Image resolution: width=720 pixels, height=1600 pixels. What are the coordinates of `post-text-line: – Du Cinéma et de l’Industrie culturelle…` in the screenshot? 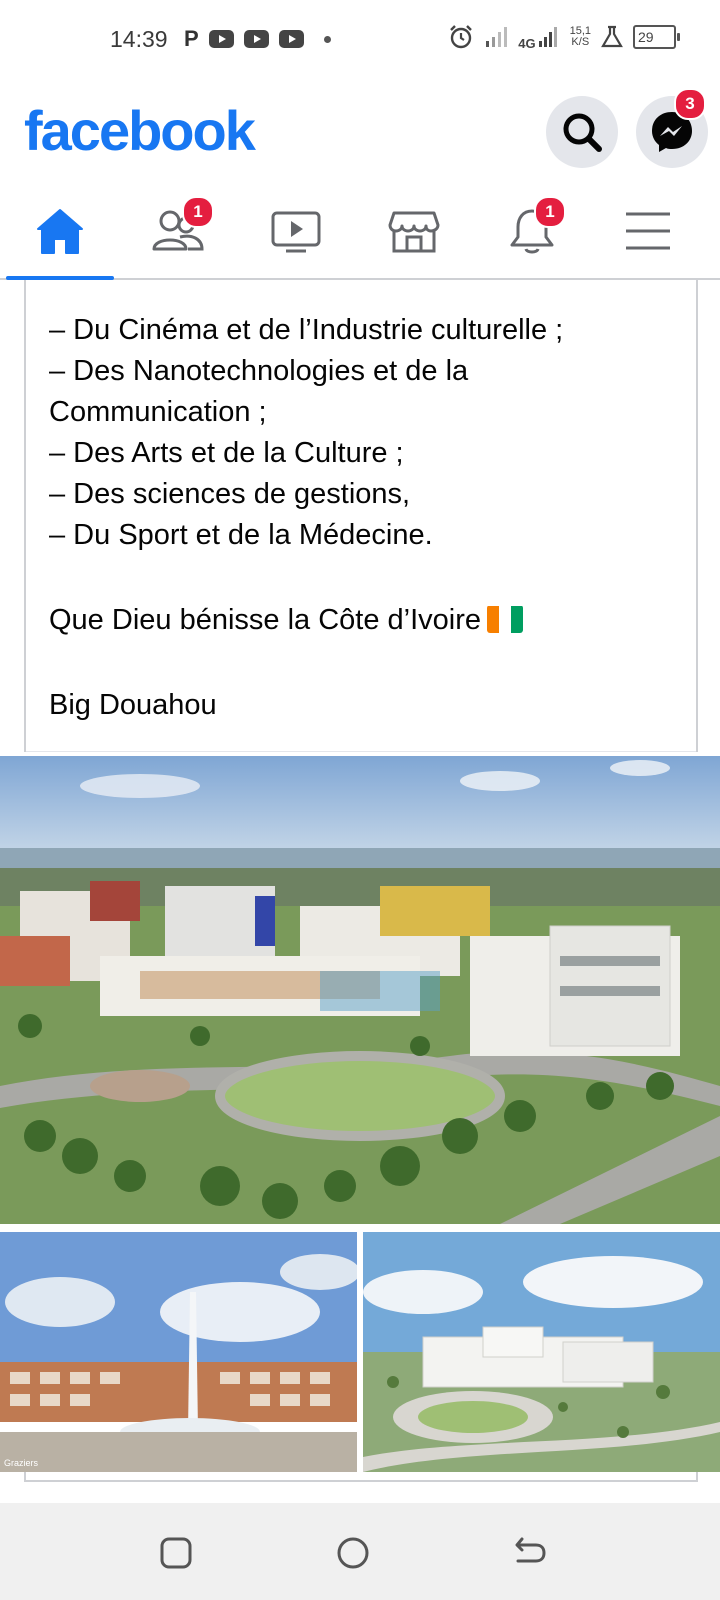 It's located at (306, 330).